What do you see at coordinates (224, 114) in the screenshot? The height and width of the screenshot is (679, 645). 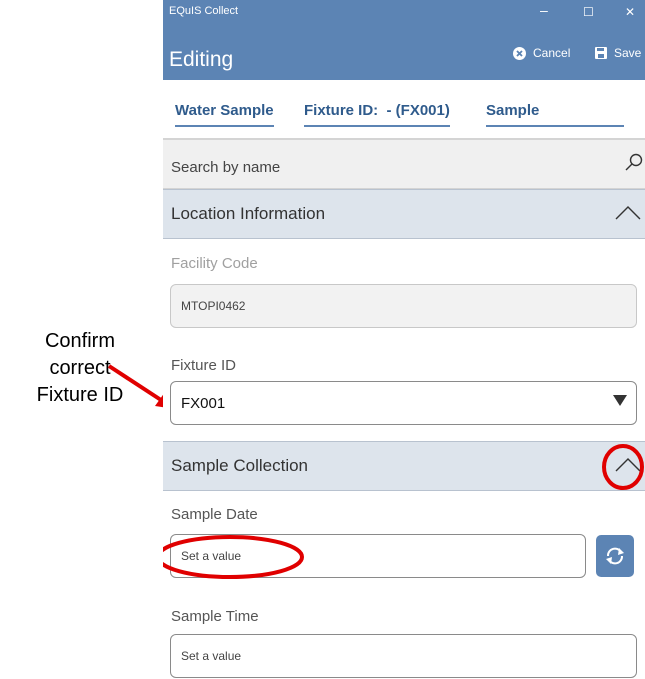 I see `tab-water-sample: Water Sample` at bounding box center [224, 114].